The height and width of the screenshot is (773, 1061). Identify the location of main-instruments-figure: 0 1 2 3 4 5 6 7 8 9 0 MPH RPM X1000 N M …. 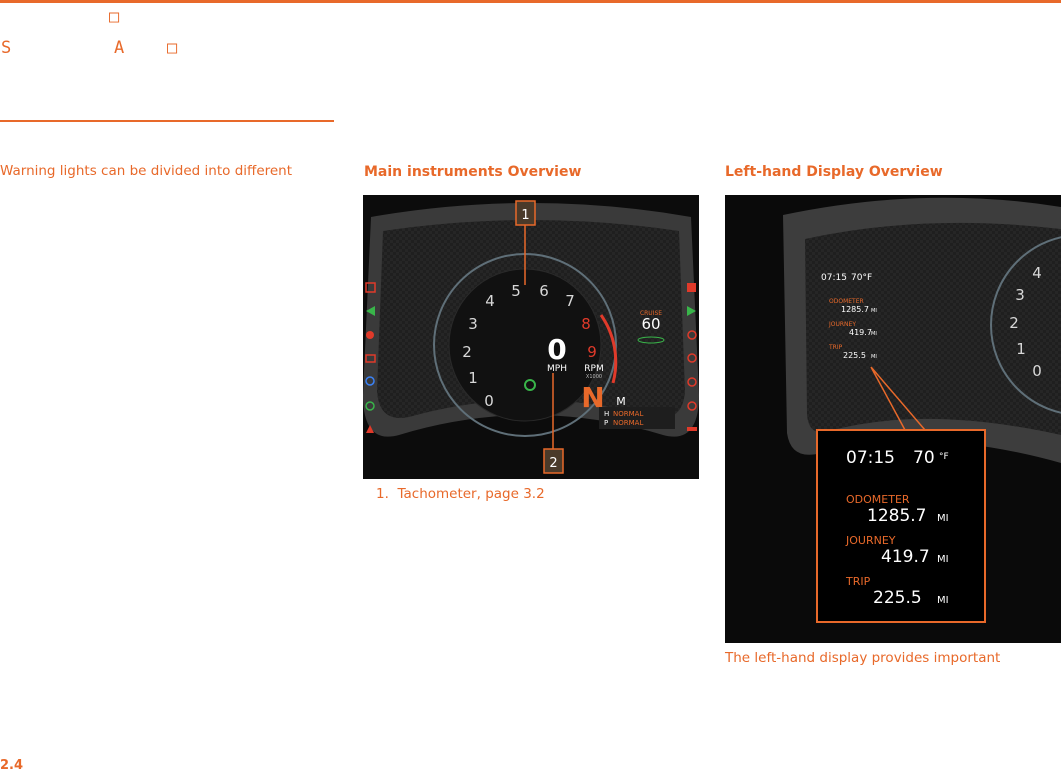
(531, 337).